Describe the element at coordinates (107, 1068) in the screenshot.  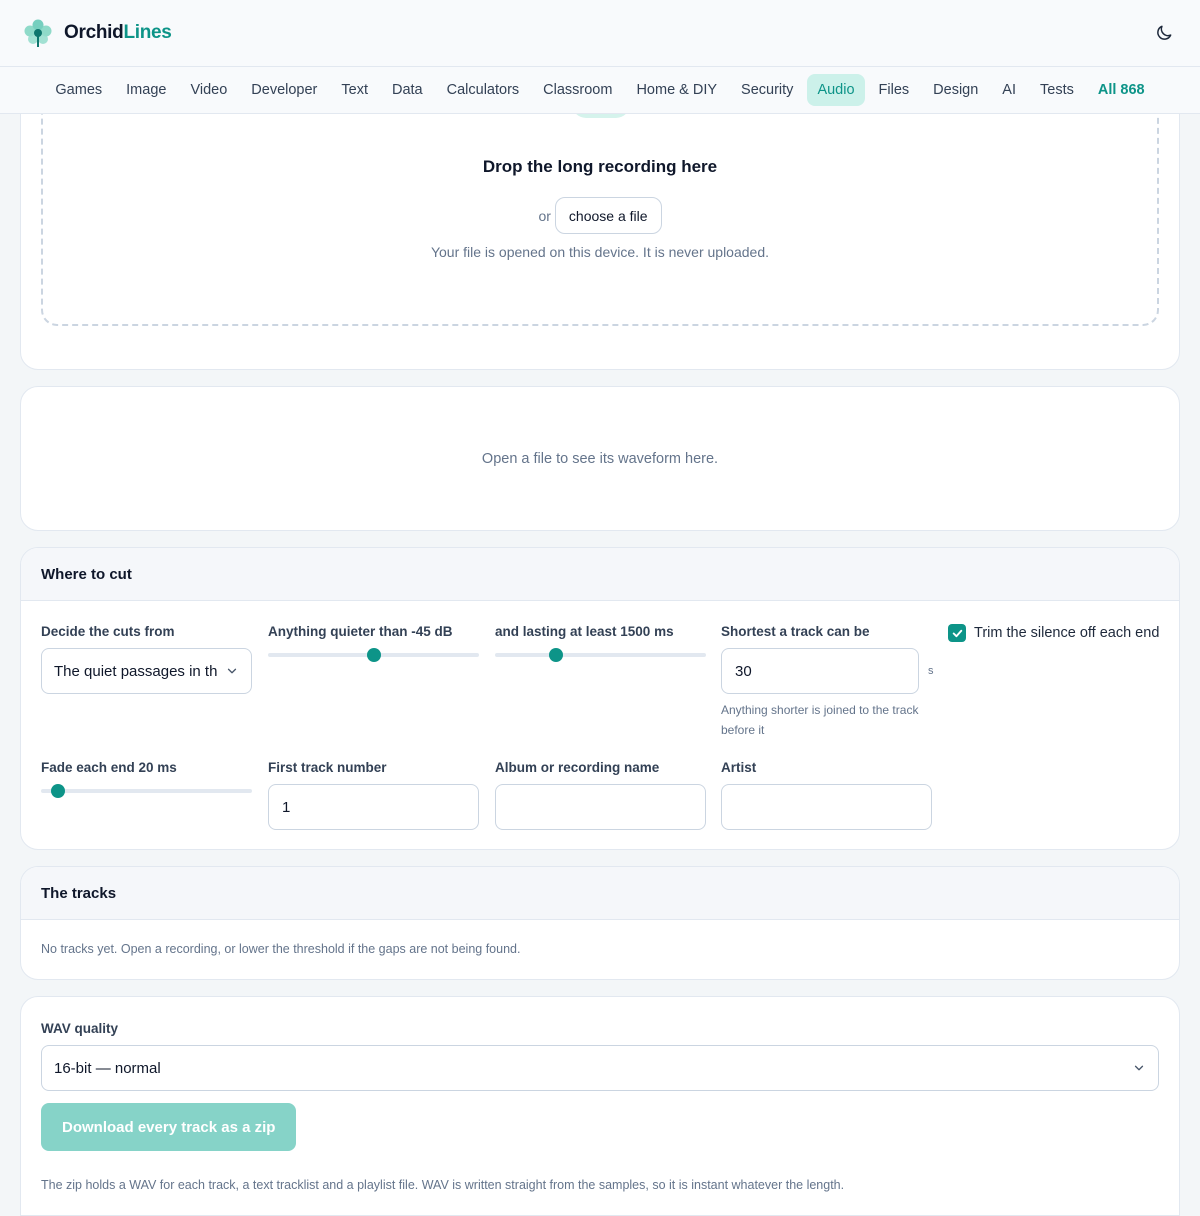
I see `wav-quality-value: 16-bit — normal` at that location.